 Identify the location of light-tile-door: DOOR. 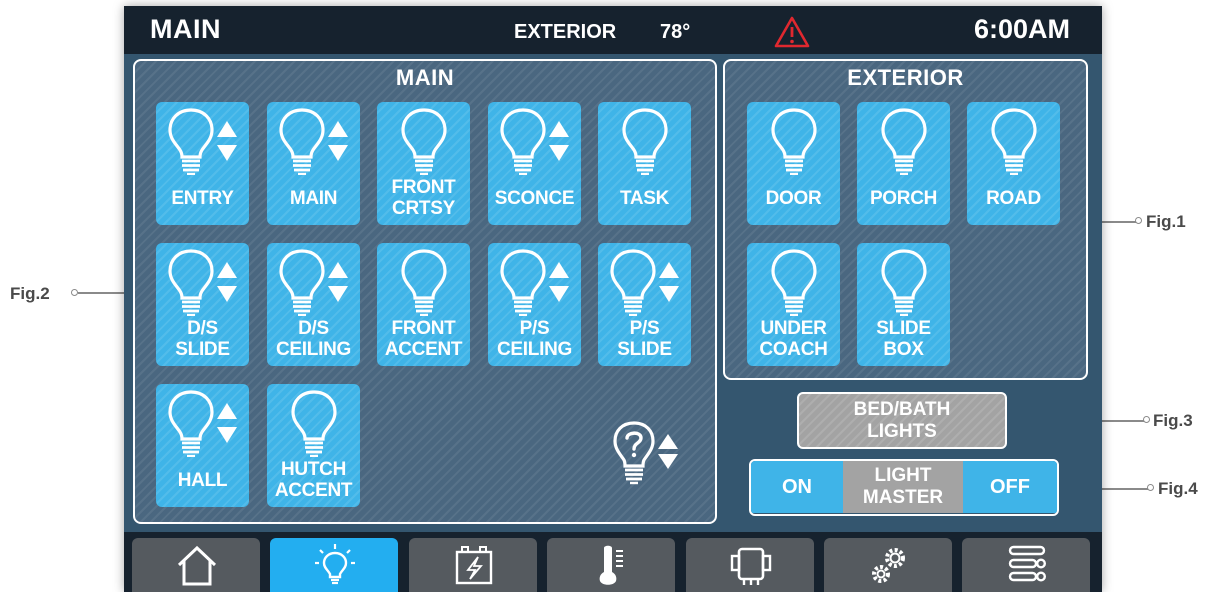
(793, 163).